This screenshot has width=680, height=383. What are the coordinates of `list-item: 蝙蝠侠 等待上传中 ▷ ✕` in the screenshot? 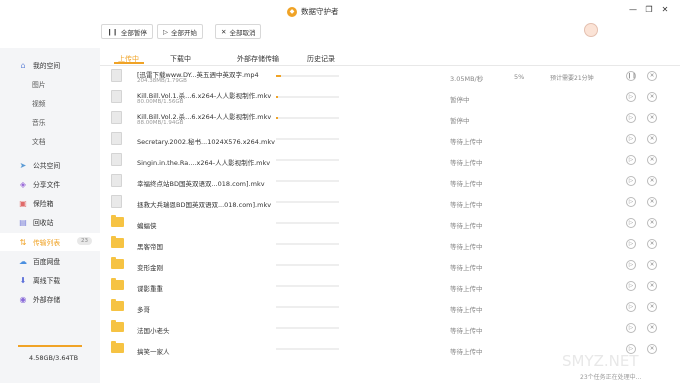 It's located at (390, 223).